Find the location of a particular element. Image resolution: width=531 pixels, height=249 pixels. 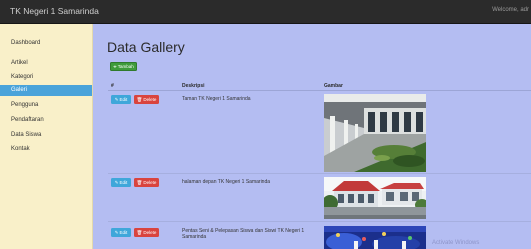

page-title: Data Gallery is located at coordinates (146, 47).